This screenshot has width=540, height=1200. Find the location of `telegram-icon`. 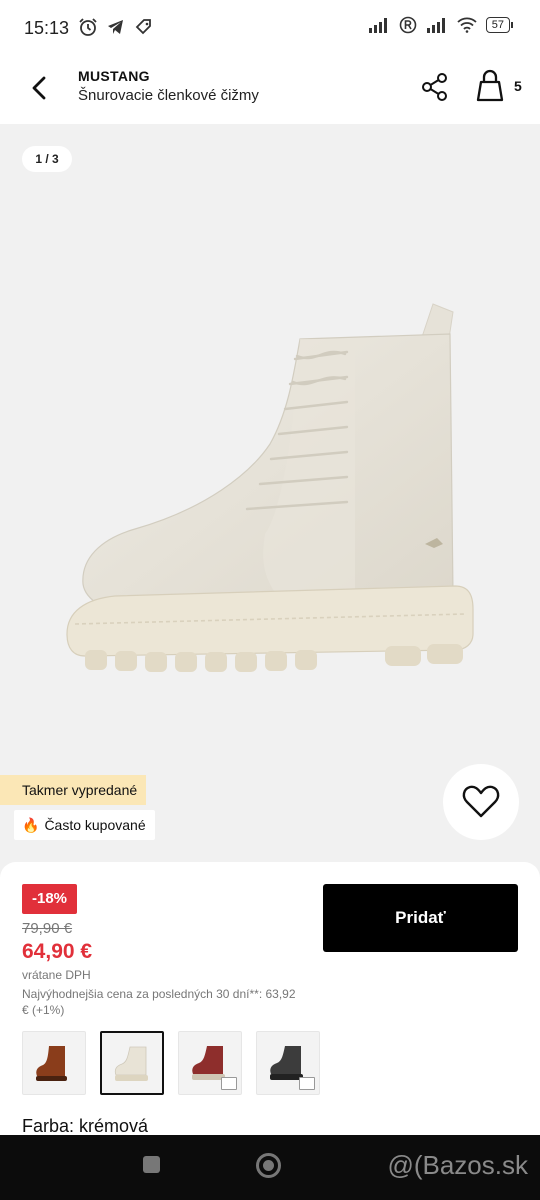

telegram-icon is located at coordinates (115, 27).